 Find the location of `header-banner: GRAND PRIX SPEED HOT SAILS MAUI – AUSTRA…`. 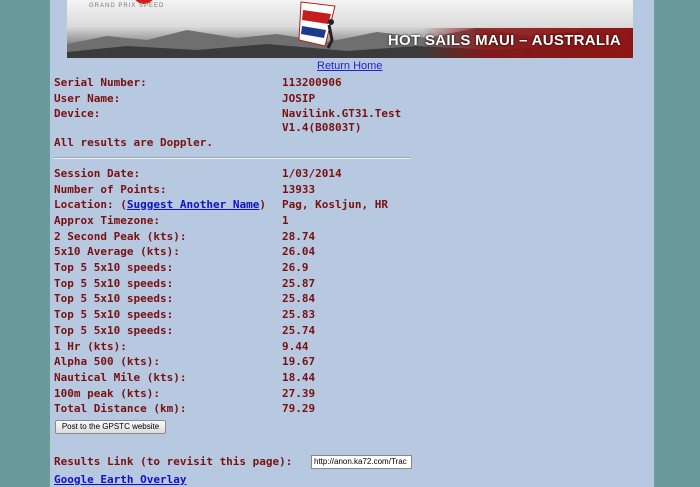

header-banner: GRAND PRIX SPEED HOT SAILS MAUI – AUSTRA… is located at coordinates (350, 29).